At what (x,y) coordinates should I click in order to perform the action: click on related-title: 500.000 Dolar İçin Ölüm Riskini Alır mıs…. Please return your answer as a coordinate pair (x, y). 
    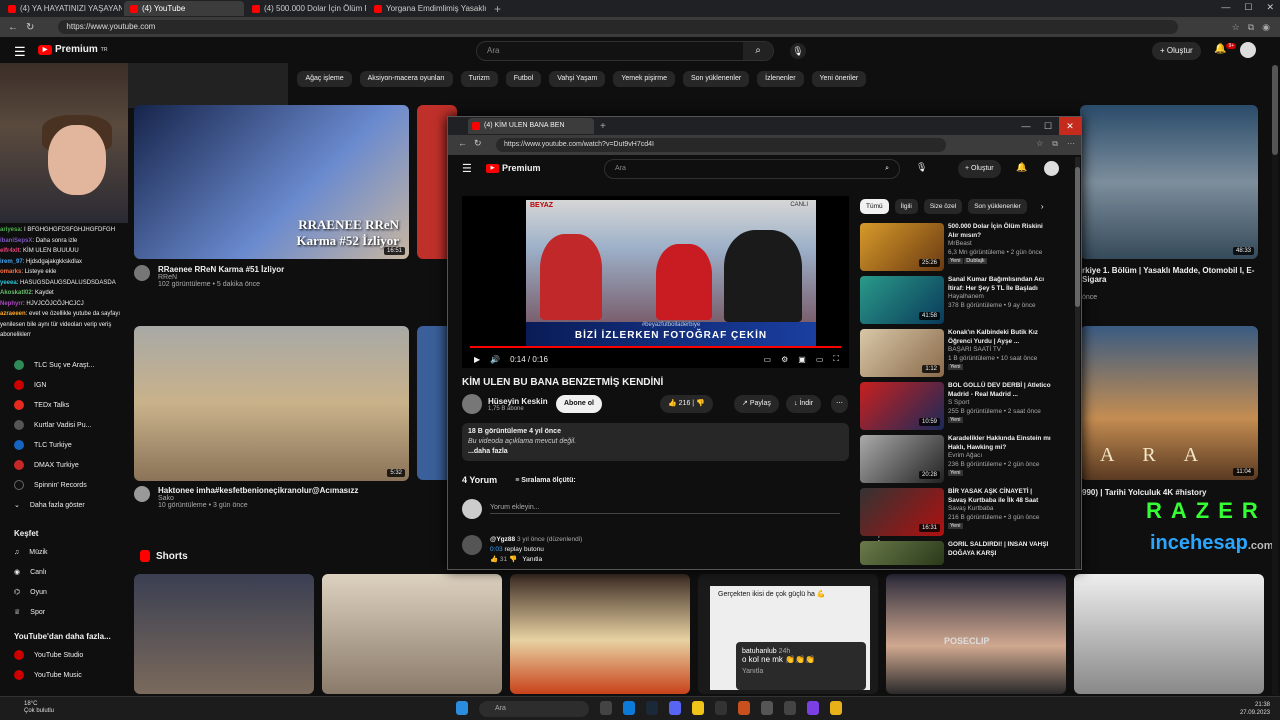
    Looking at the image, I should click on (1000, 231).